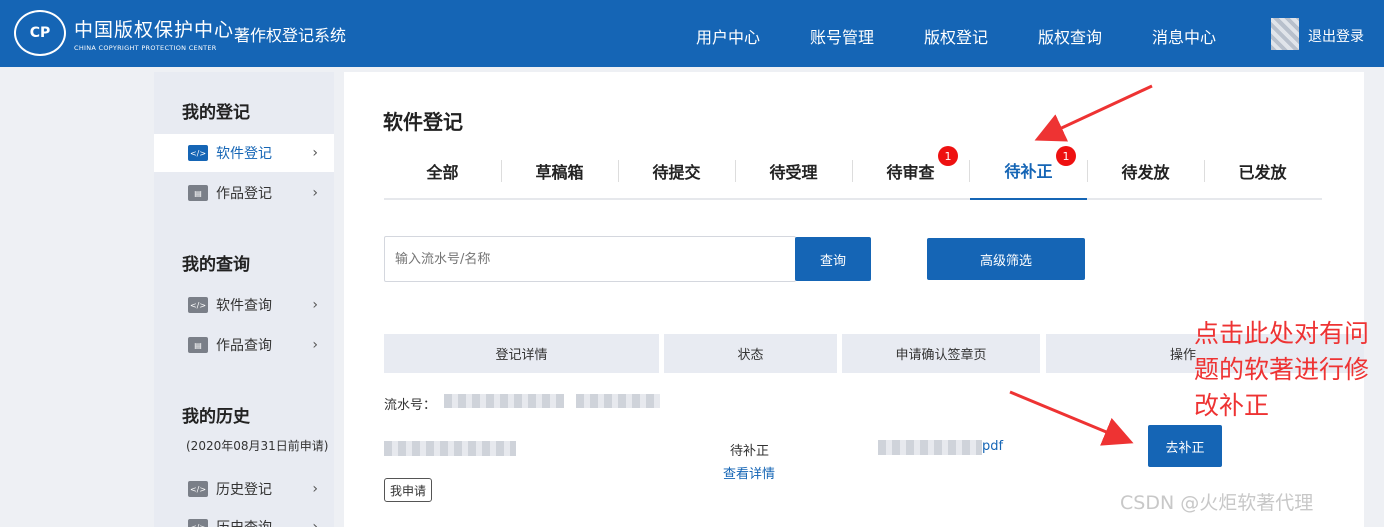 The width and height of the screenshot is (1384, 527). What do you see at coordinates (1028, 171) in the screenshot?
I see `tab-label: 待补正` at bounding box center [1028, 171].